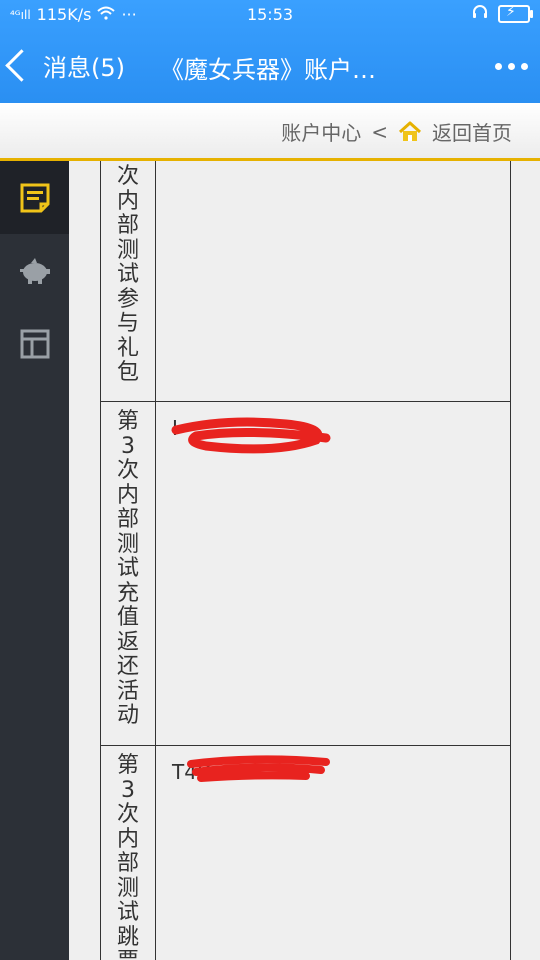 The height and width of the screenshot is (960, 540). I want to click on event-char: 活, so click(127, 691).